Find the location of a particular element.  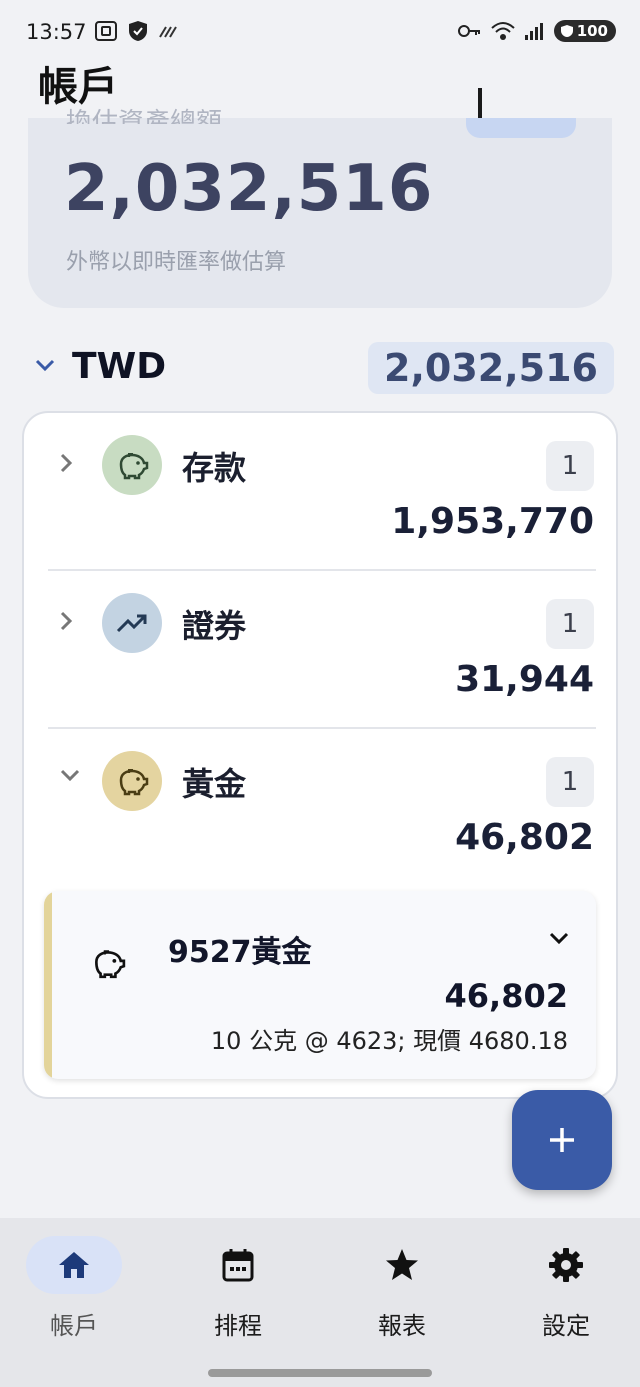

category-amount: 46,802 is located at coordinates (524, 837).